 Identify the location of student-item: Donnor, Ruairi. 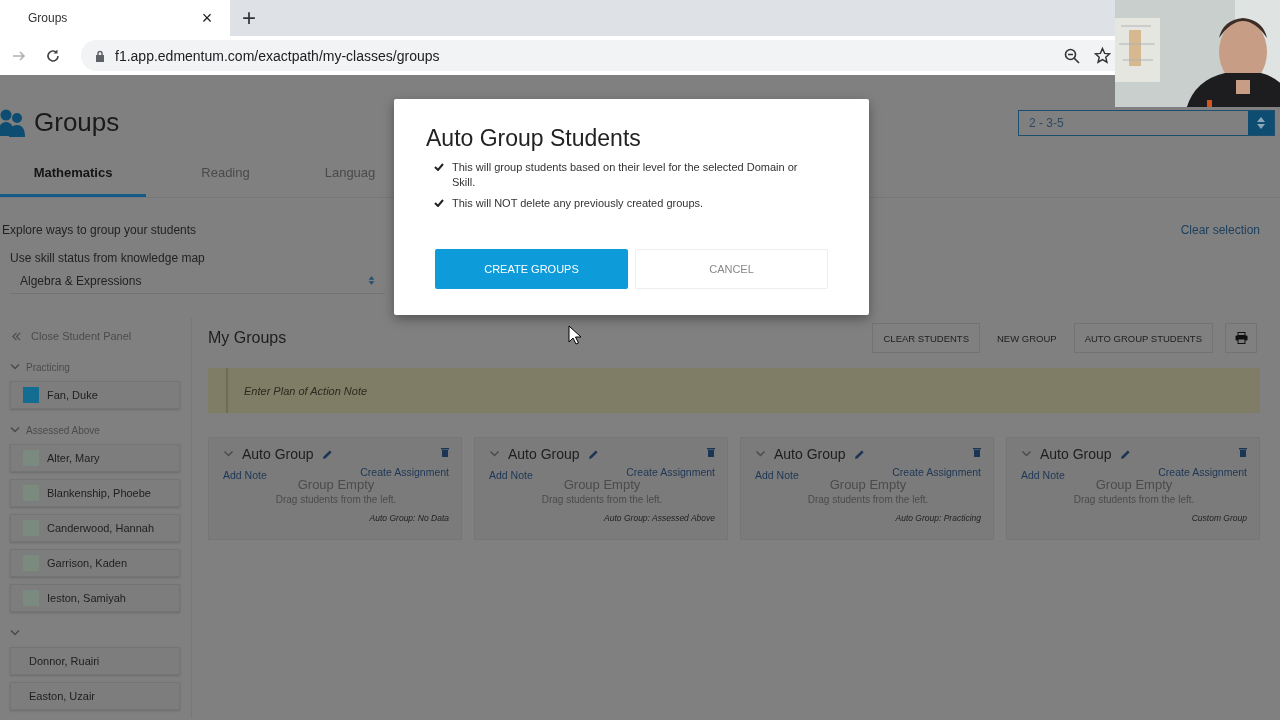
(95, 661).